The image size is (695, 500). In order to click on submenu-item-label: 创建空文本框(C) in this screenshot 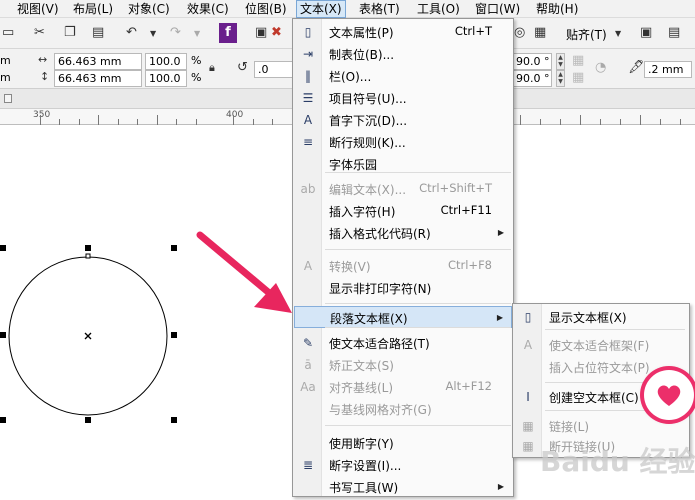, I will do `click(594, 398)`.